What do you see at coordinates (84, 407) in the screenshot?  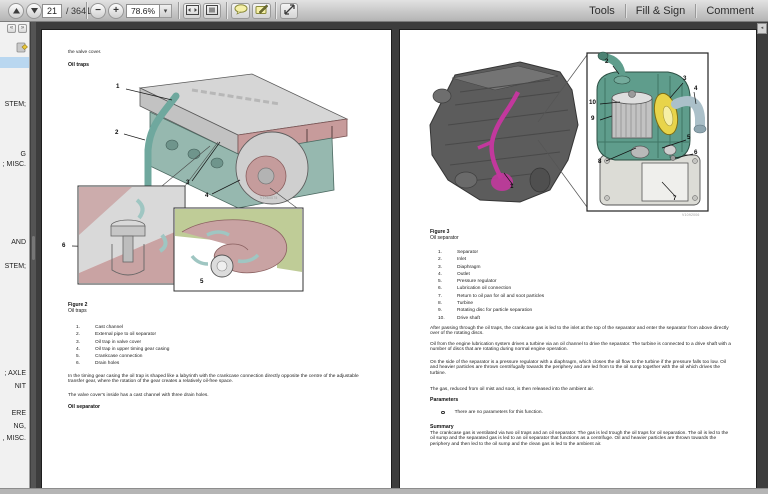 I see `section-heading: Oil separator` at bounding box center [84, 407].